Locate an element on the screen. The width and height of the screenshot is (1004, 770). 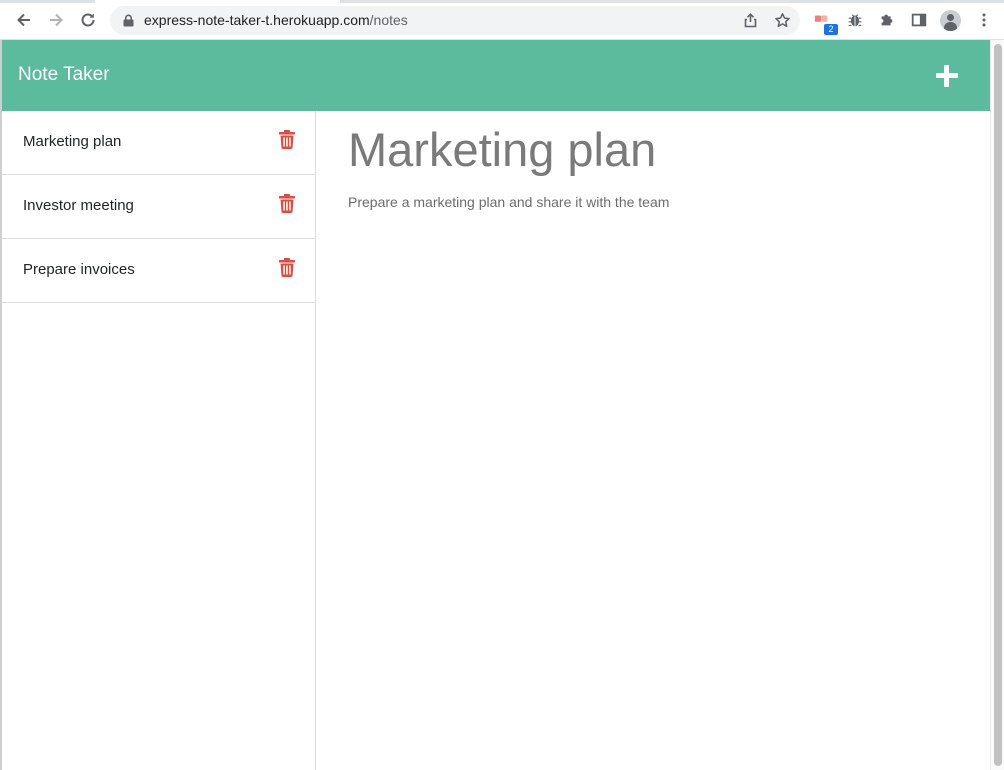
back-arrow-icon is located at coordinates (23, 20).